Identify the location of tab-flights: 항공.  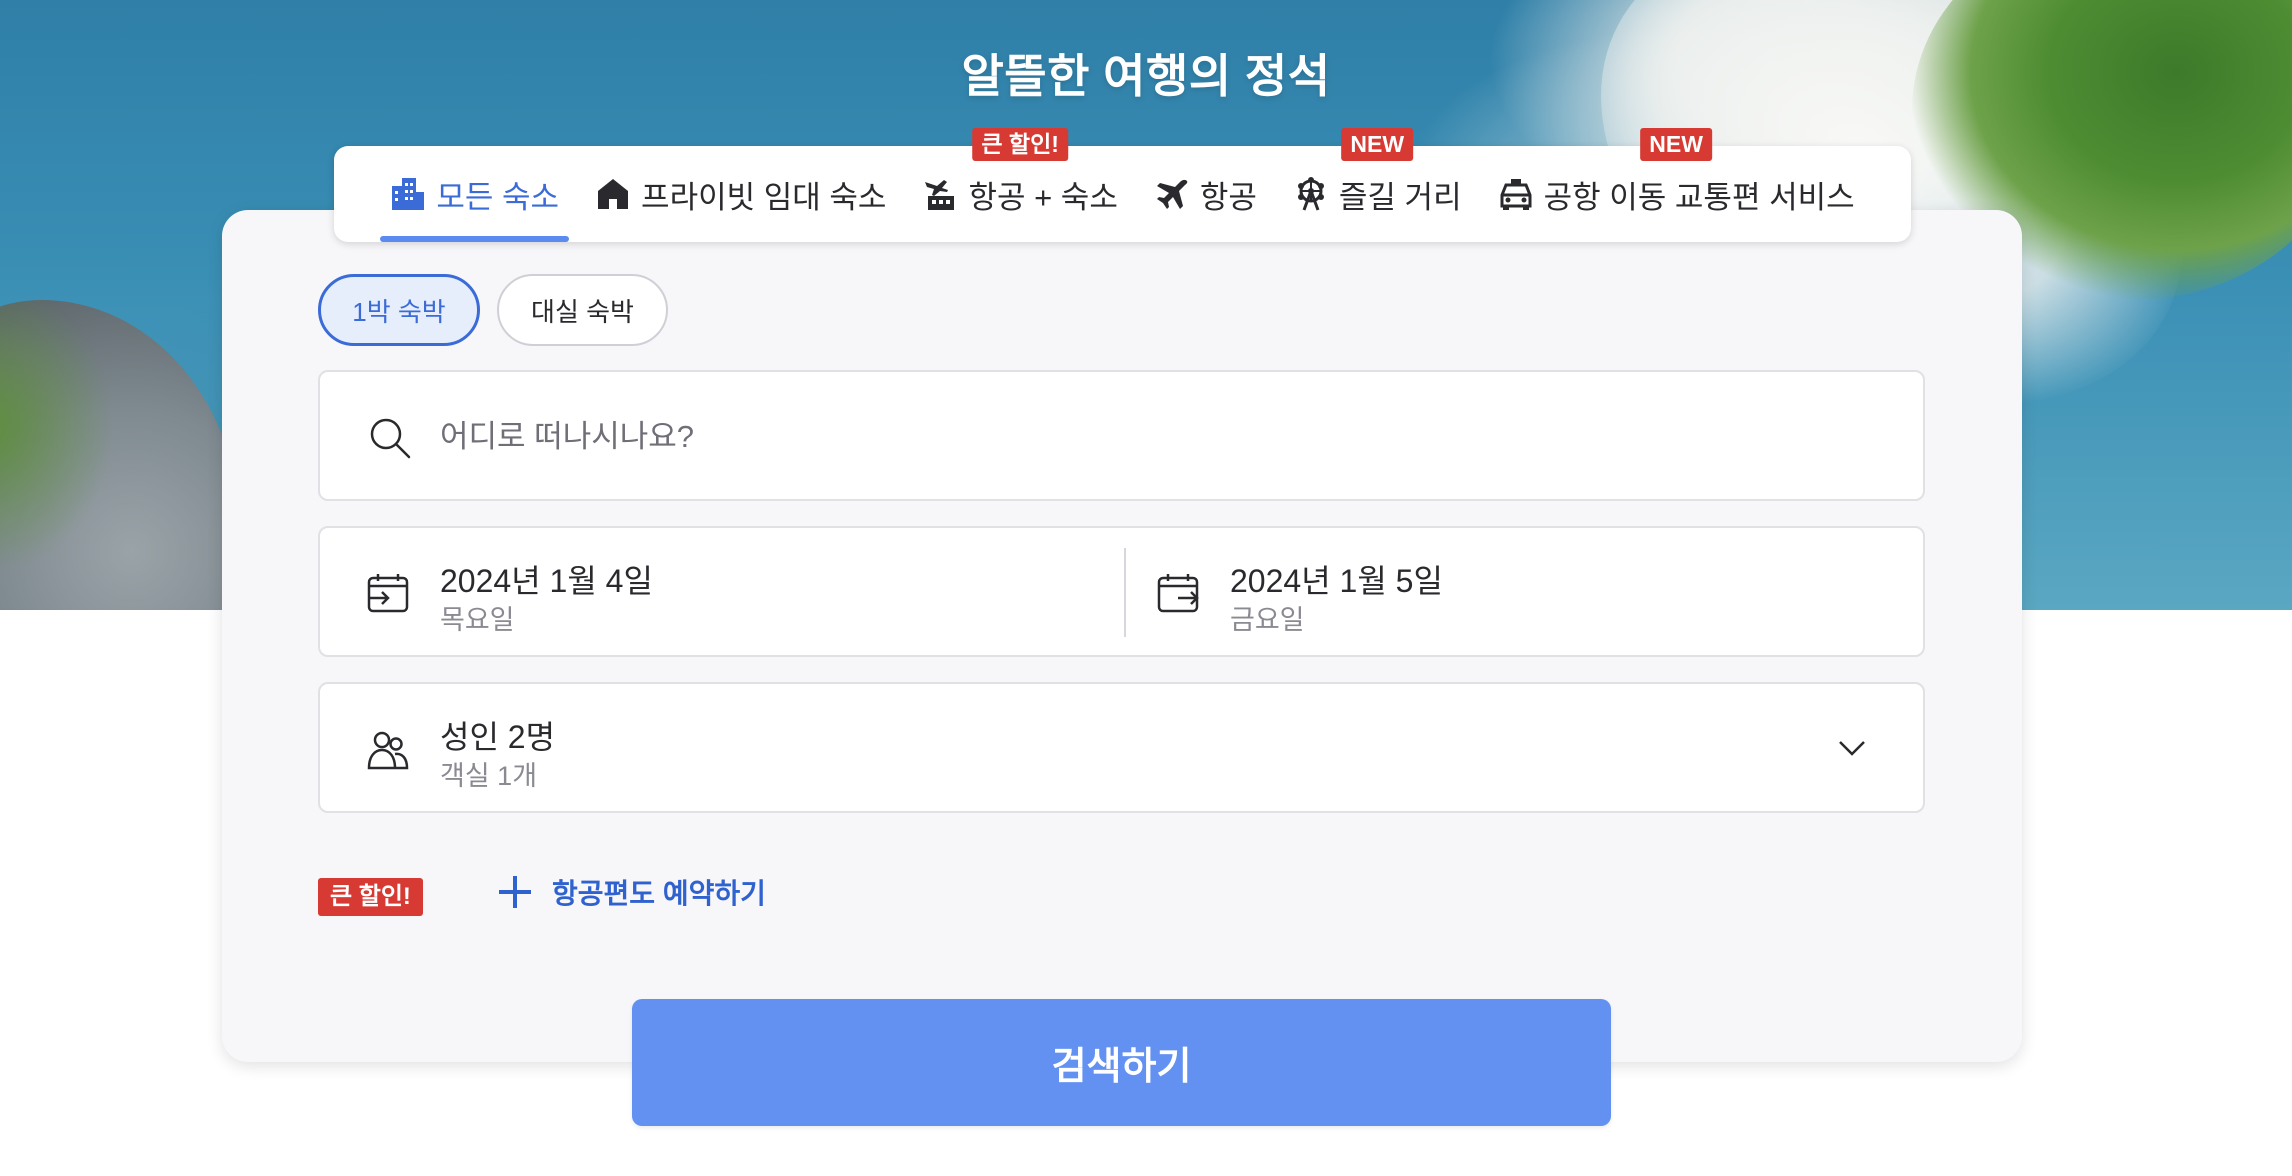
(1205, 194).